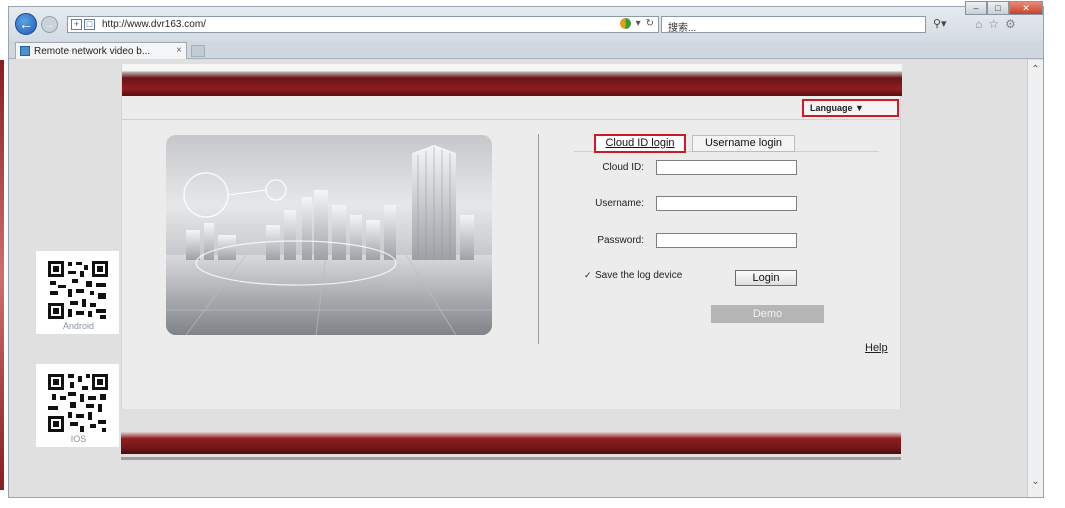 This screenshot has width=1065, height=508. I want to click on toolbar-icons: ⌂☆⚙, so click(998, 24).